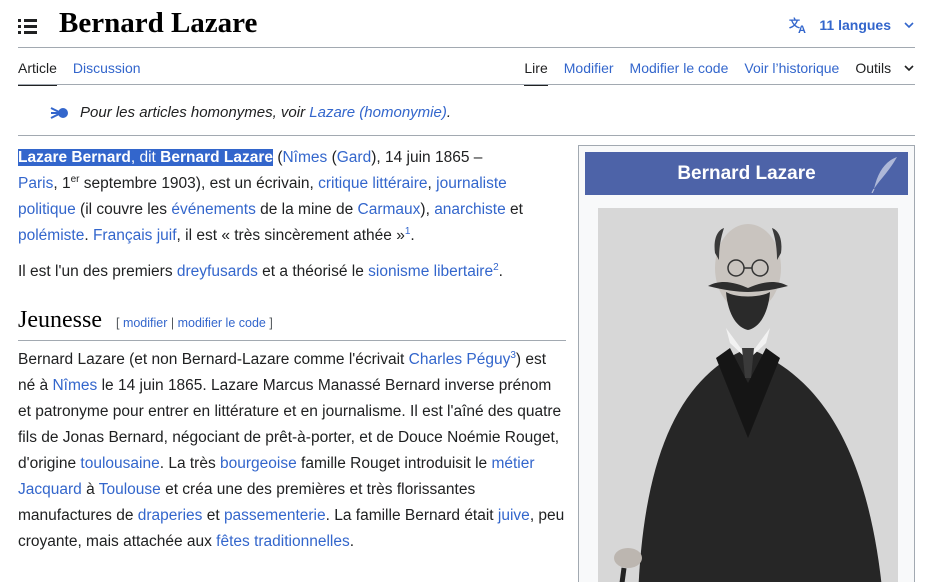  Describe the element at coordinates (190, 463) in the screenshot. I see `text-fragment: . La très` at that location.